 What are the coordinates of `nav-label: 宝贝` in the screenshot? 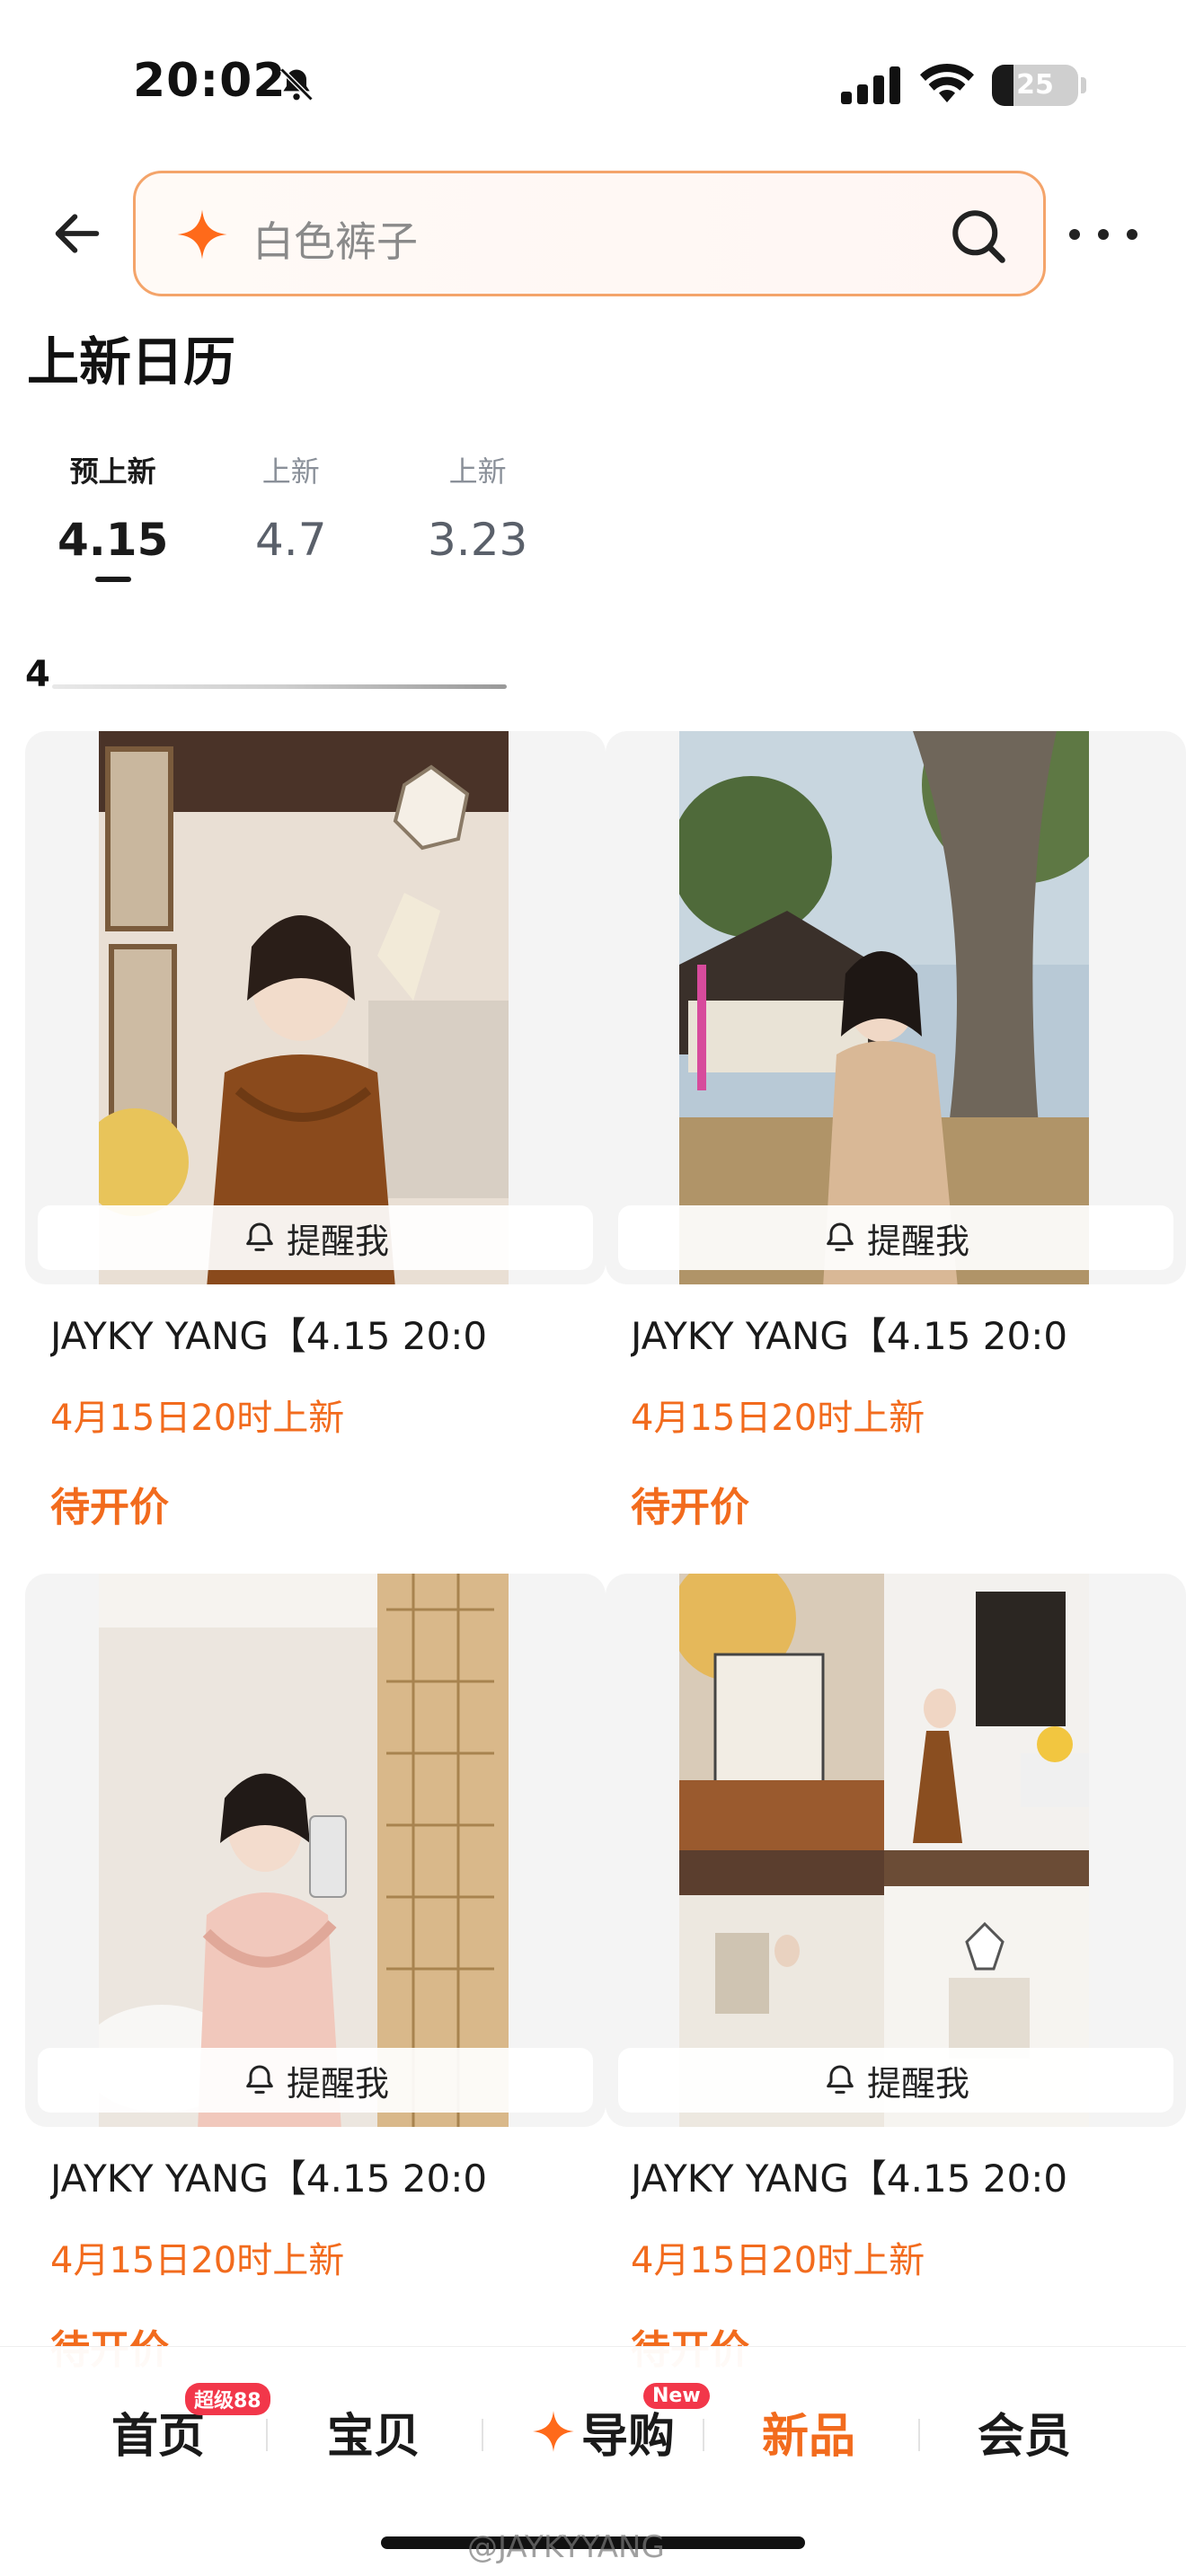 It's located at (373, 2436).